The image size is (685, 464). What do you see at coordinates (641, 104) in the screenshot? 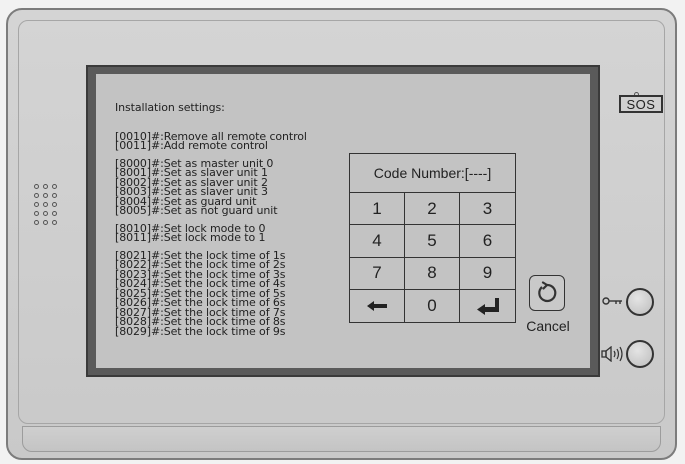
I see `sos-button: SOS` at bounding box center [641, 104].